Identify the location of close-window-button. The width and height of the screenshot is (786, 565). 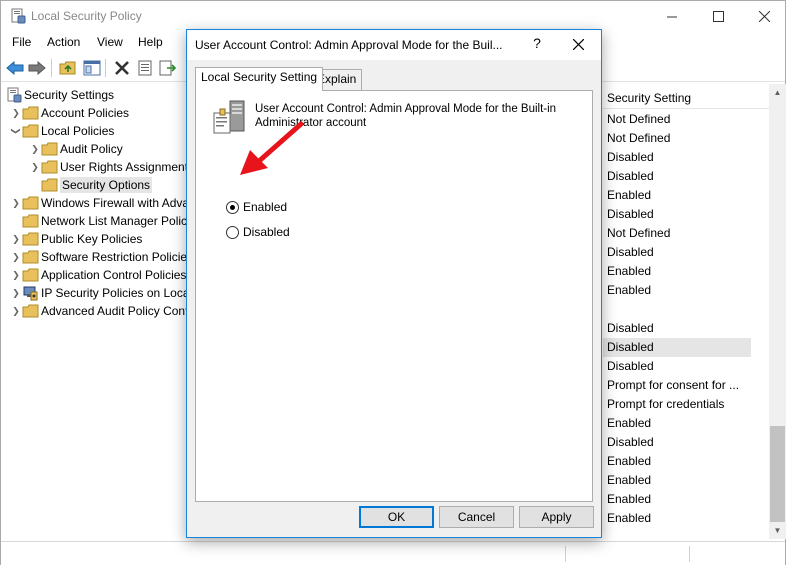
(763, 16).